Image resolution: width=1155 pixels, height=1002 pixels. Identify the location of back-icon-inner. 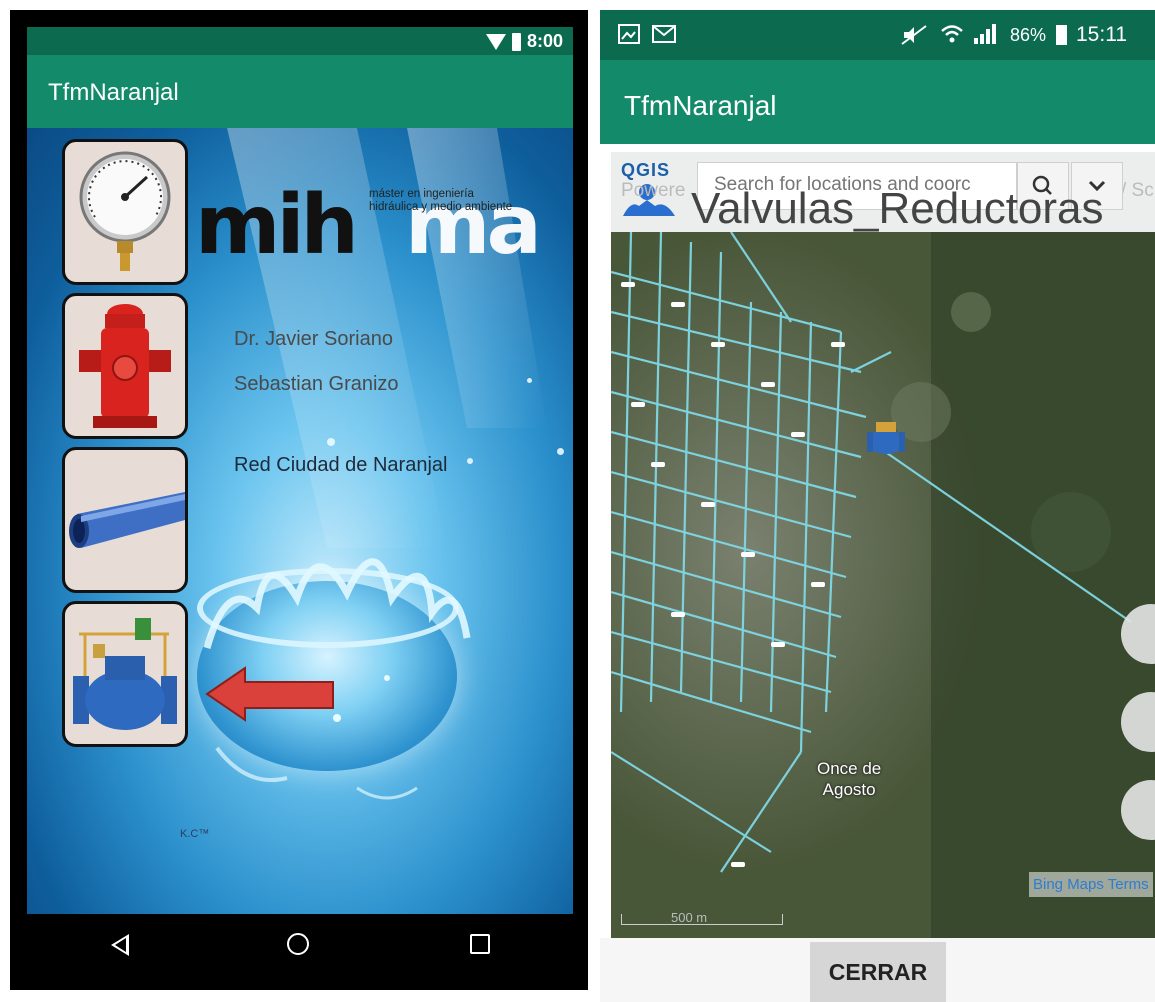
(120, 945).